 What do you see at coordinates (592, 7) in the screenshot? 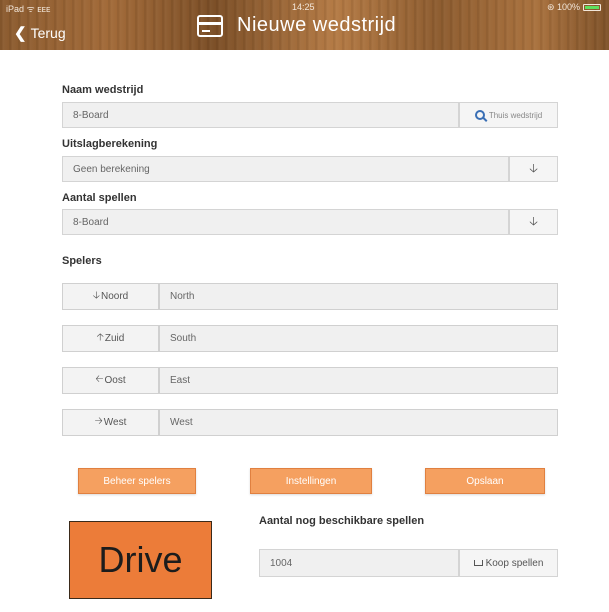
I see `battery-icon` at bounding box center [592, 7].